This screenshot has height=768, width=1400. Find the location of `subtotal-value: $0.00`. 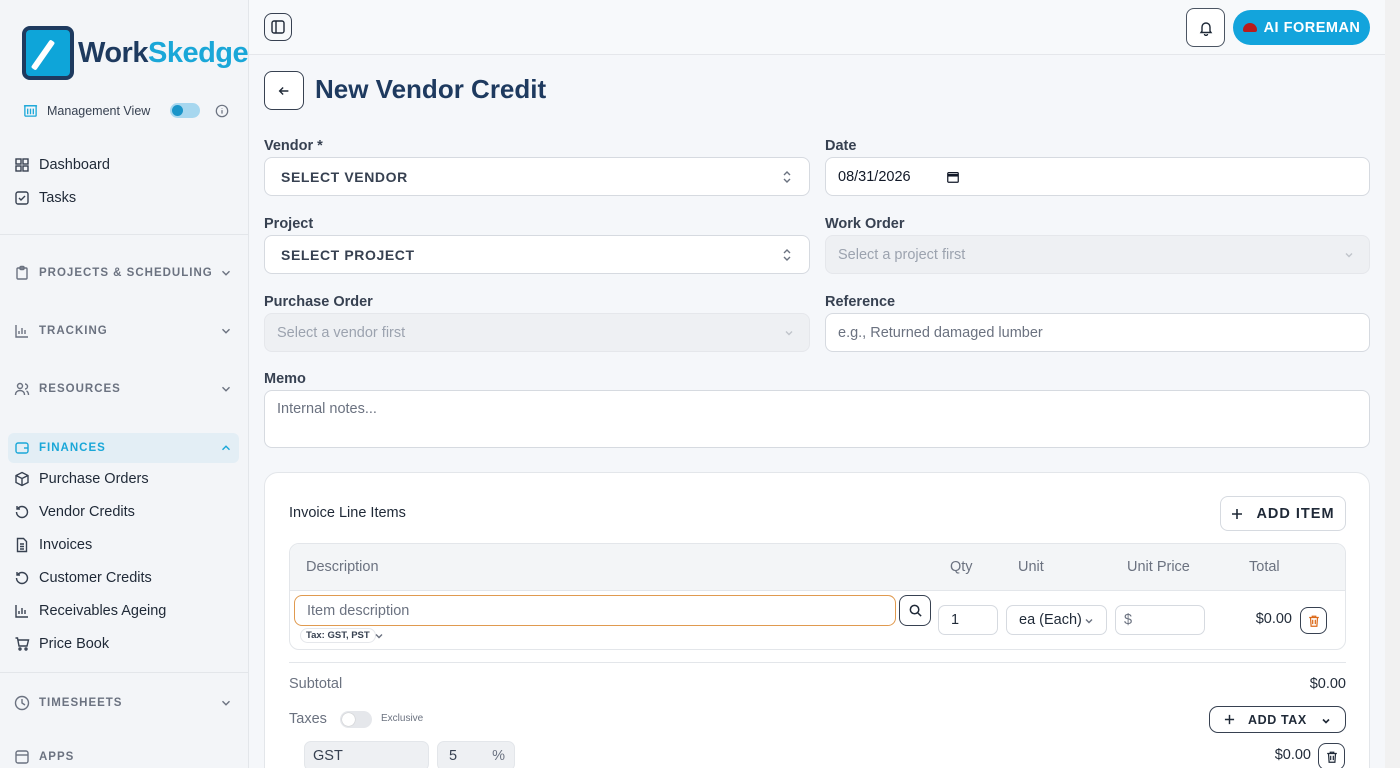

subtotal-value: $0.00 is located at coordinates (1327, 684).